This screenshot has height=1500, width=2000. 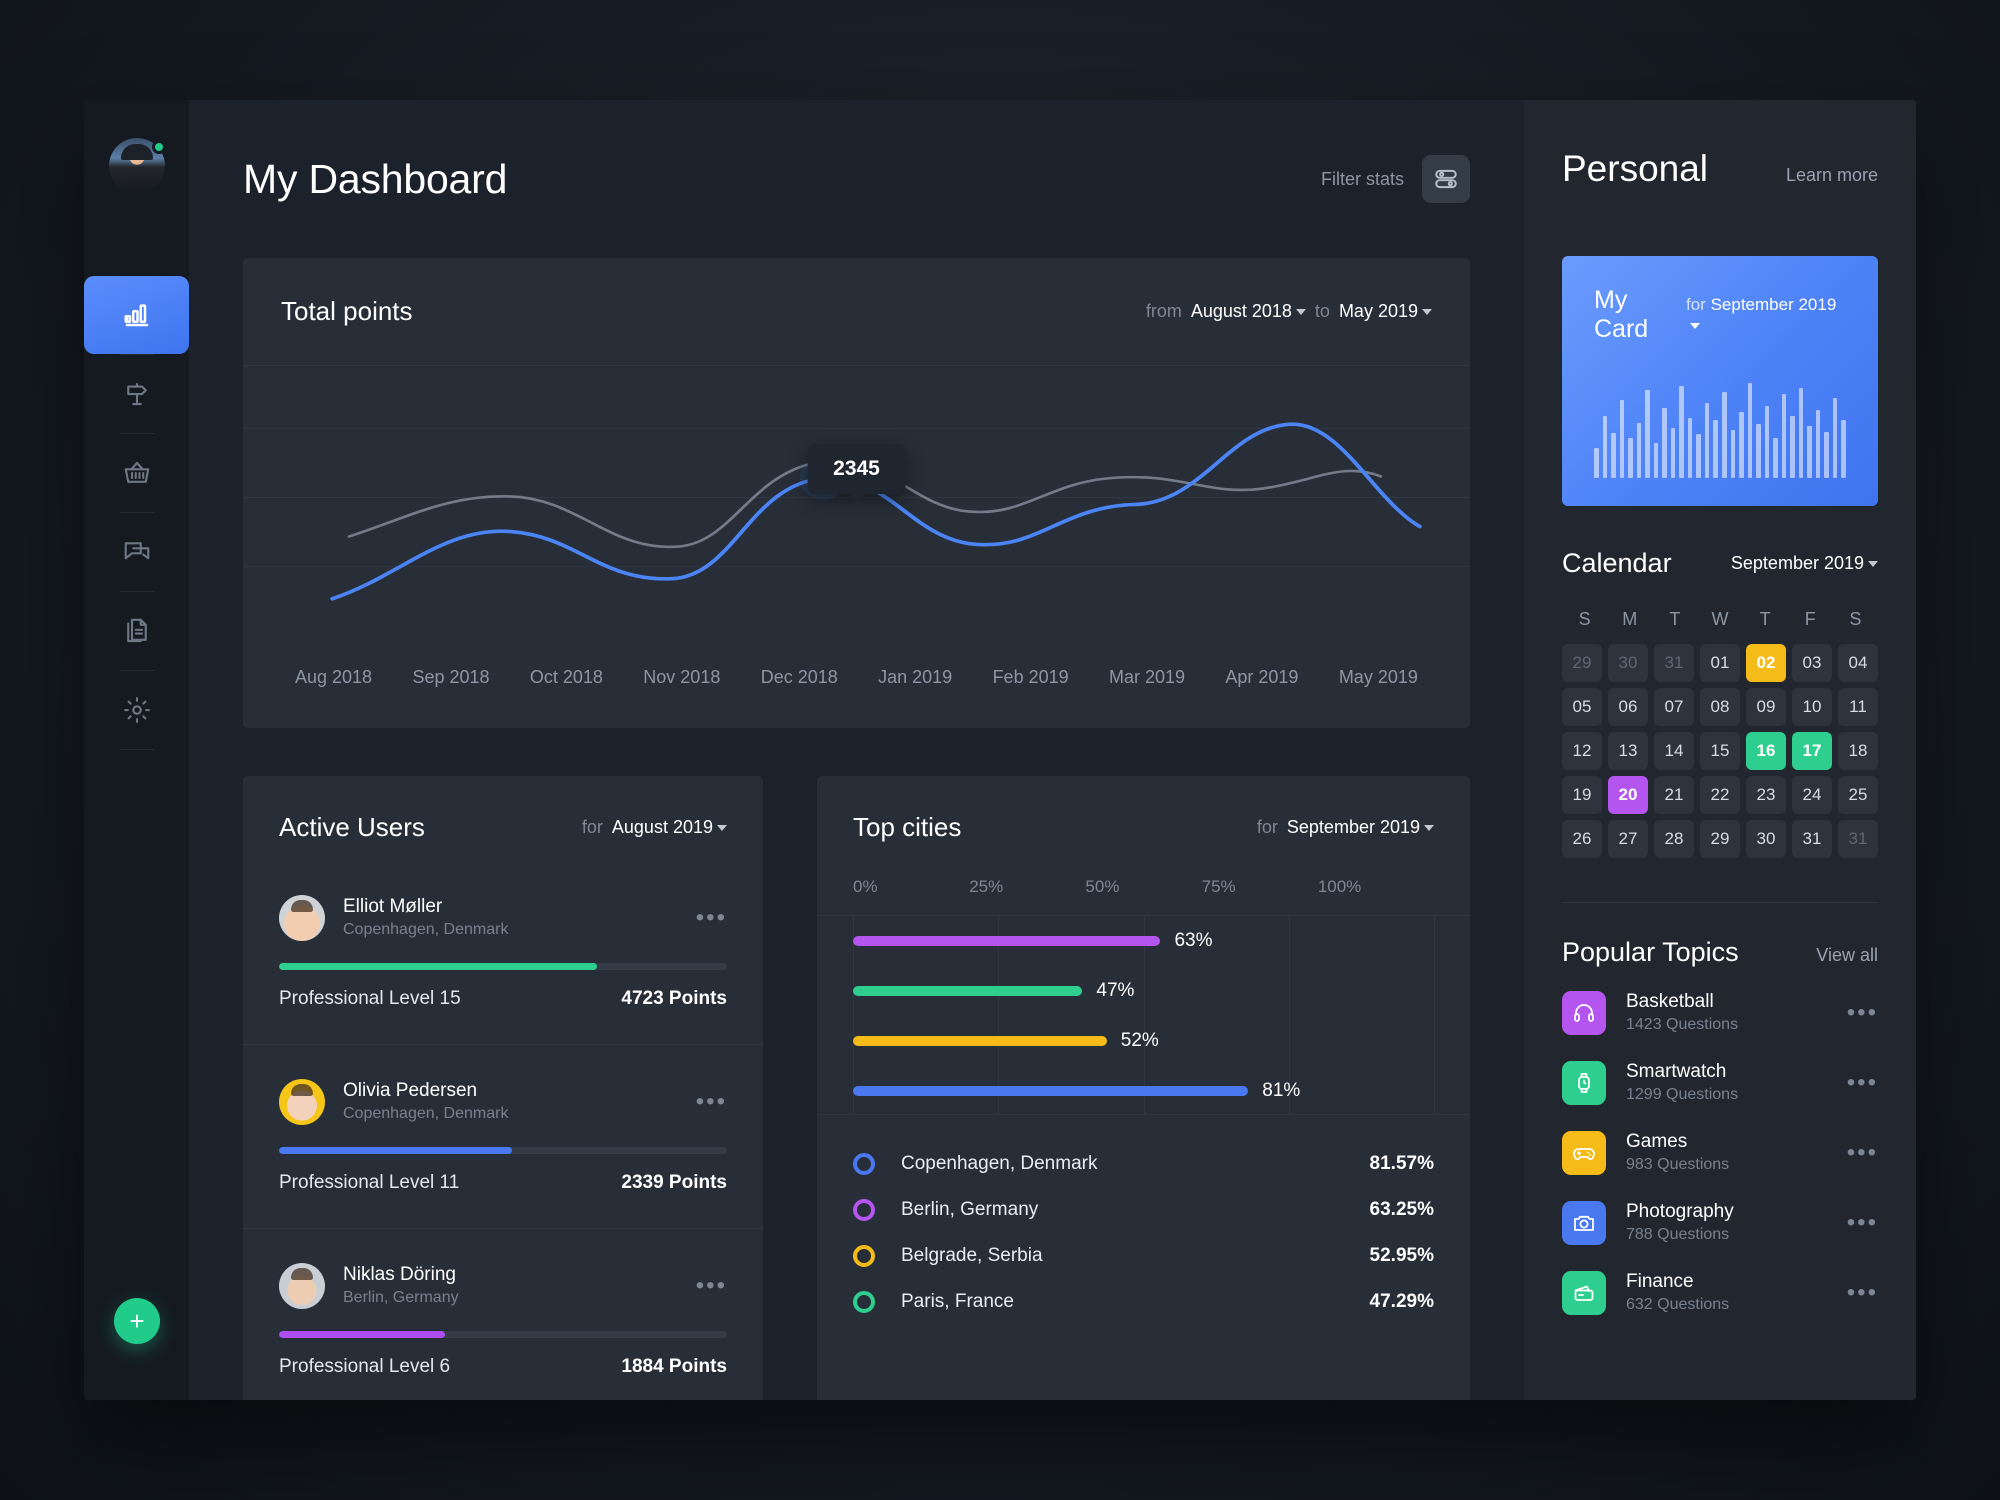 What do you see at coordinates (1674, 707) in the screenshot?
I see `calendar-day: 07` at bounding box center [1674, 707].